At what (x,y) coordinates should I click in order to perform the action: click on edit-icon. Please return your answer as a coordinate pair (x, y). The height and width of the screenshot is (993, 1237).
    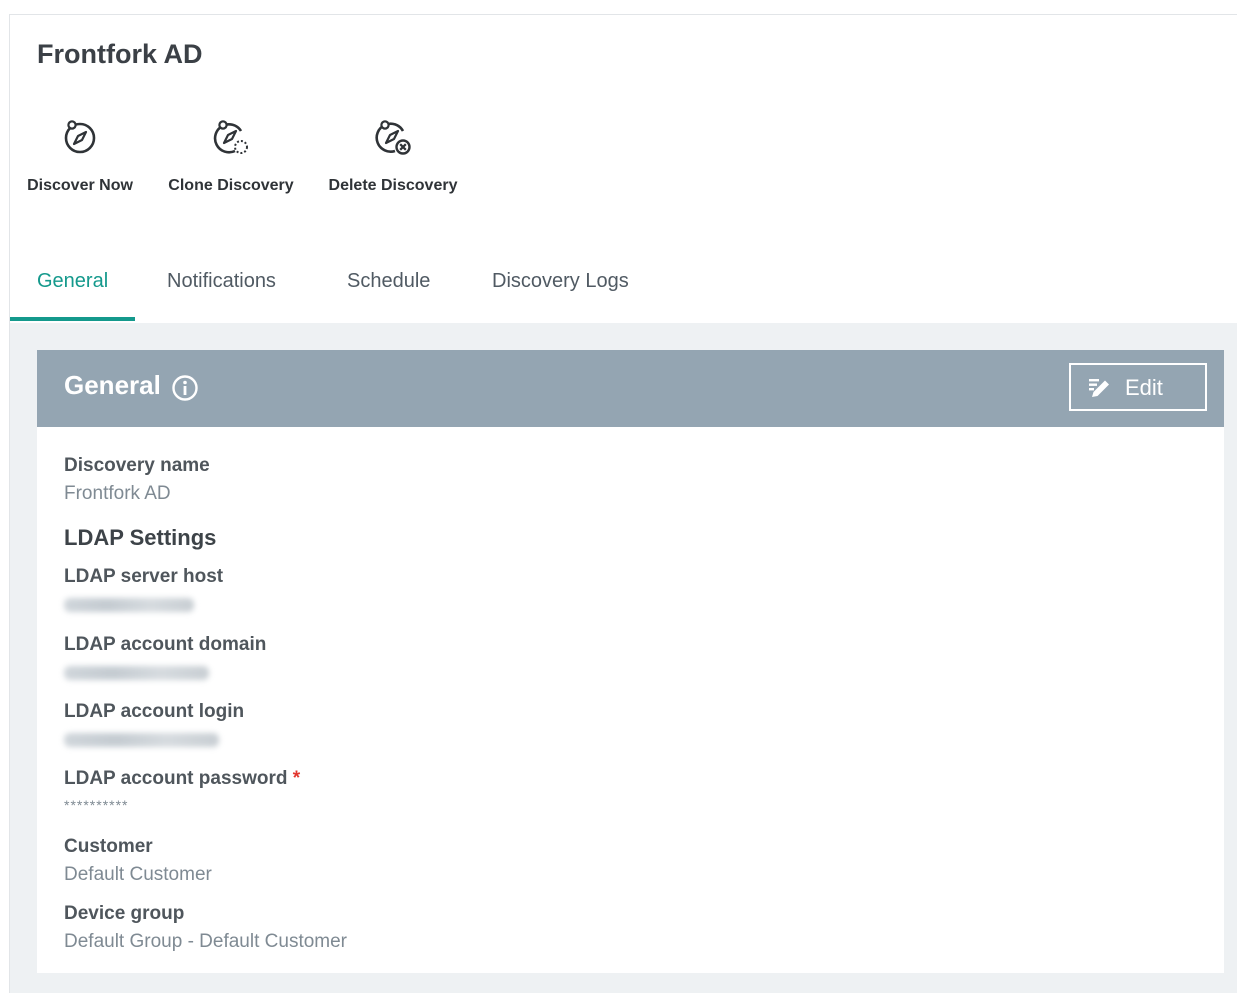
    Looking at the image, I should click on (1099, 388).